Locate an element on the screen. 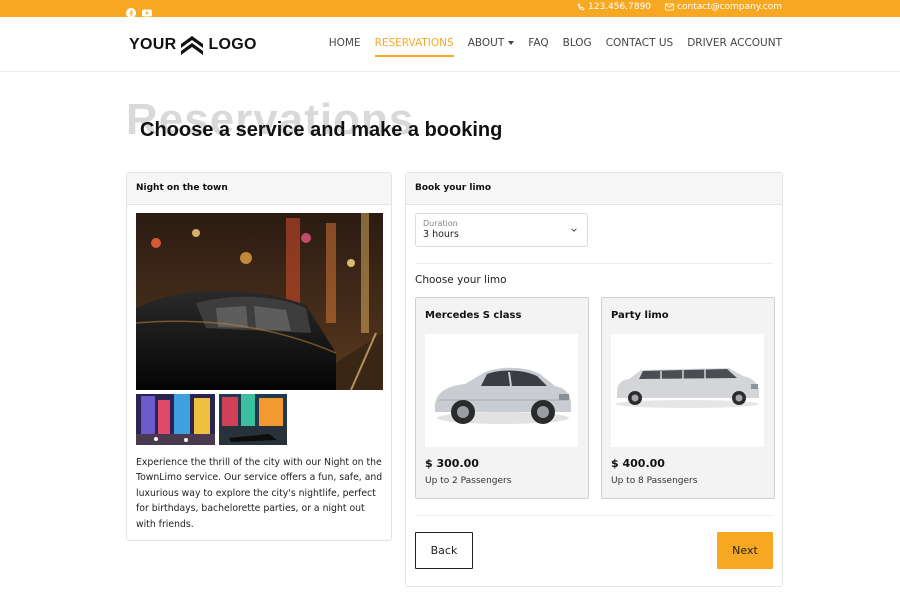 The width and height of the screenshot is (900, 600). phone-link: 123.456.7890 is located at coordinates (614, 7).